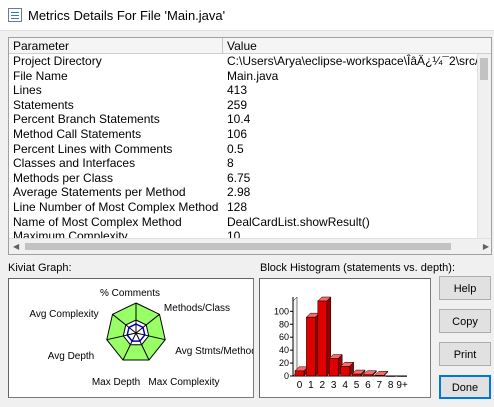 The image size is (494, 407). Describe the element at coordinates (237, 104) in the screenshot. I see `value-cell: 259` at that location.